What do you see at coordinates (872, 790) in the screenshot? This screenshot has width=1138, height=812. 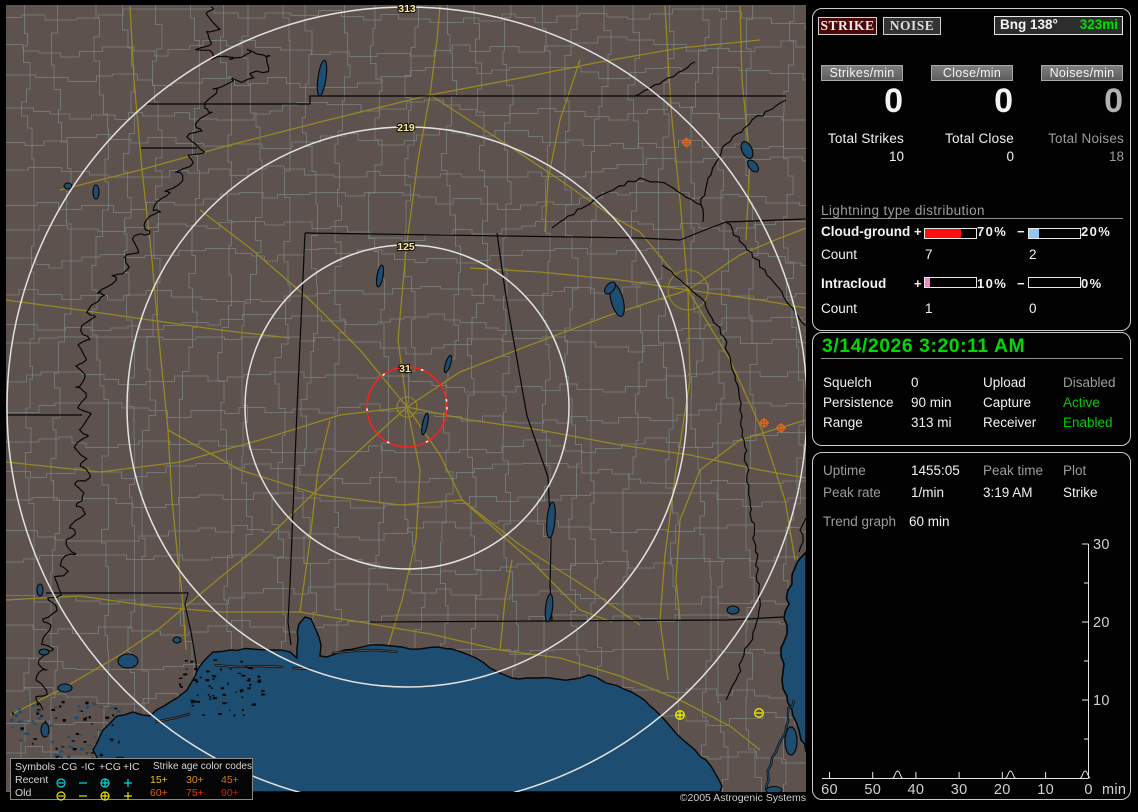 I see `svg-text: 50` at bounding box center [872, 790].